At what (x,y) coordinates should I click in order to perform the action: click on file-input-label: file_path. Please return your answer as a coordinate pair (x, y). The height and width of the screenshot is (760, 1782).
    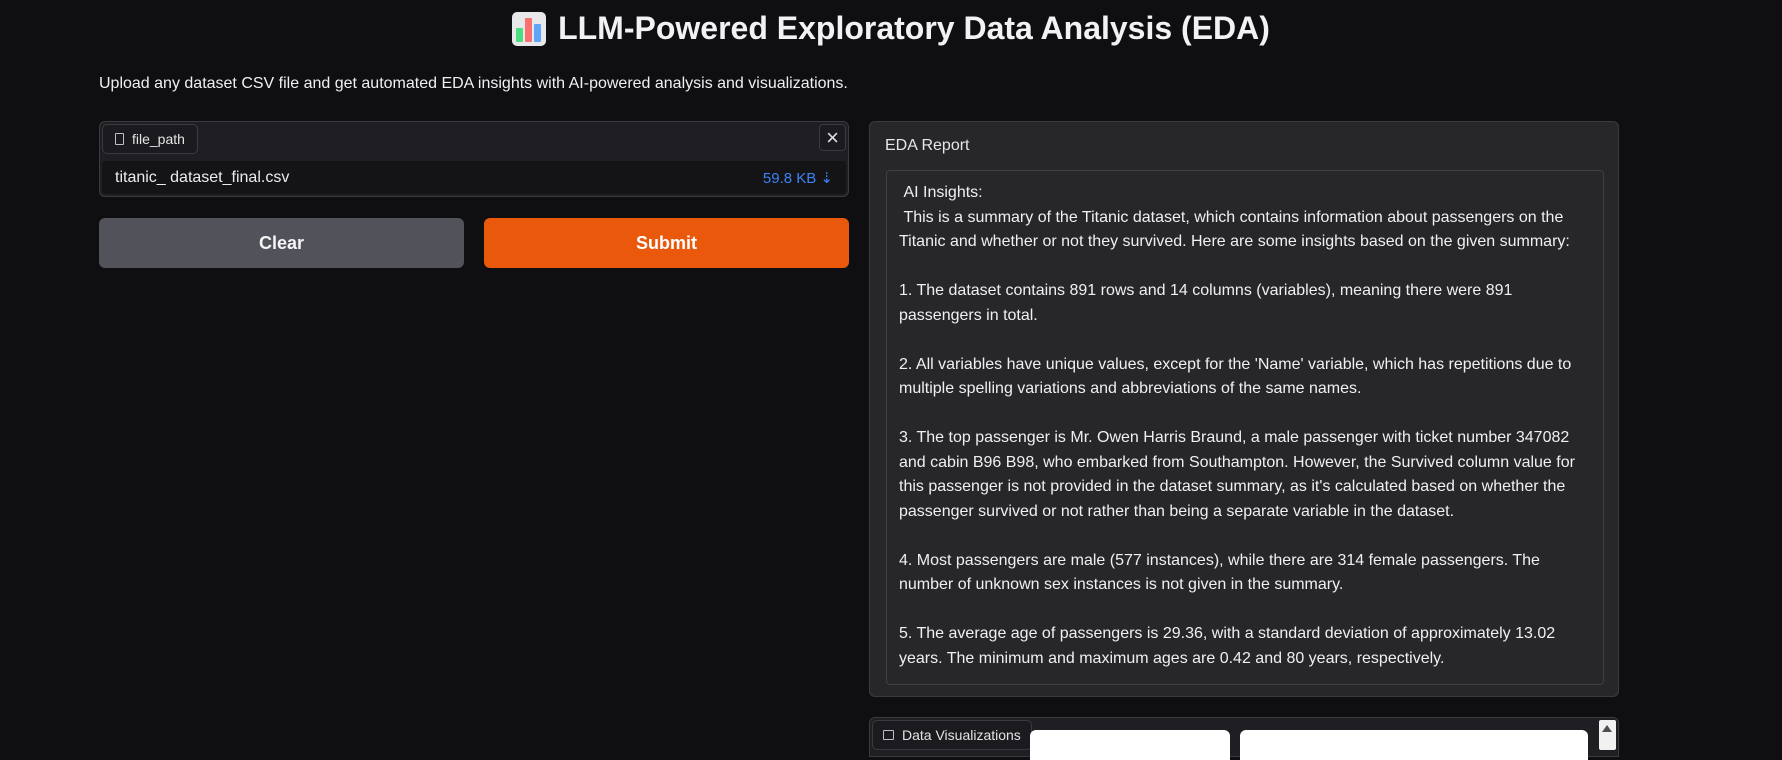
    Looking at the image, I should click on (150, 139).